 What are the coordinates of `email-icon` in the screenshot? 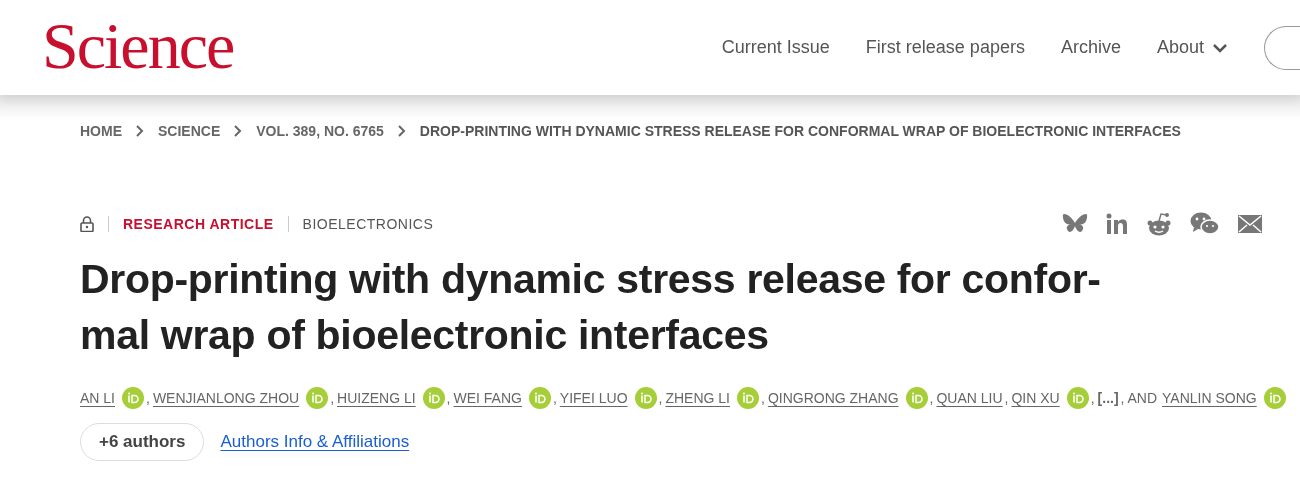 It's located at (1250, 224).